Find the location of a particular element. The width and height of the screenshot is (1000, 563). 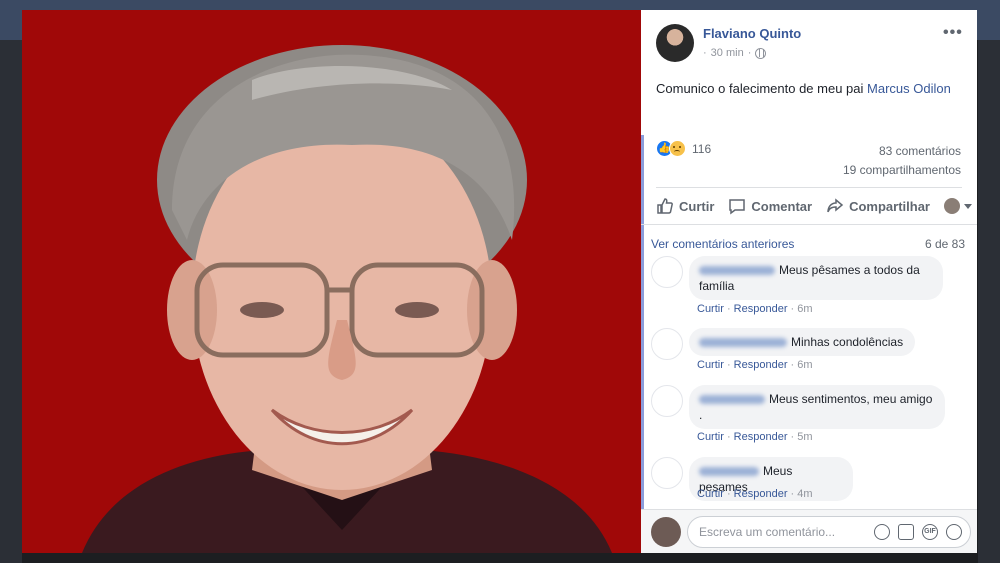

comment-bubble: Meus sentimentos, meu amigo . is located at coordinates (817, 407).